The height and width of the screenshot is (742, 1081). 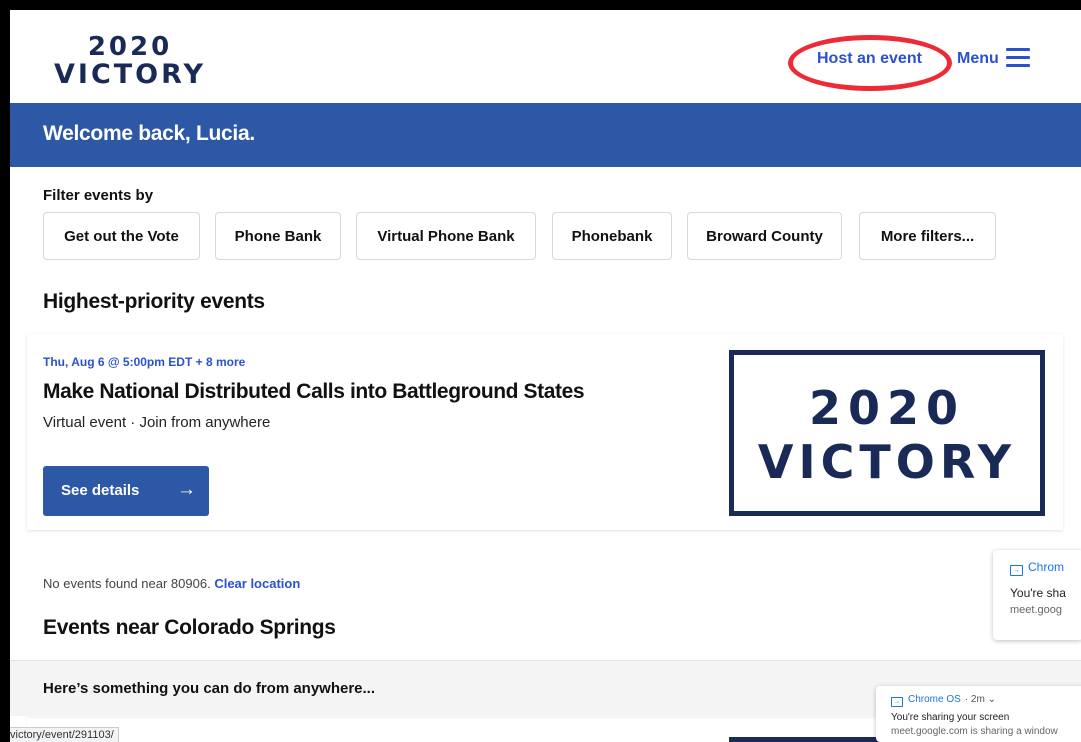 I want to click on notification-body: meet.goog, so click(x=1036, y=610).